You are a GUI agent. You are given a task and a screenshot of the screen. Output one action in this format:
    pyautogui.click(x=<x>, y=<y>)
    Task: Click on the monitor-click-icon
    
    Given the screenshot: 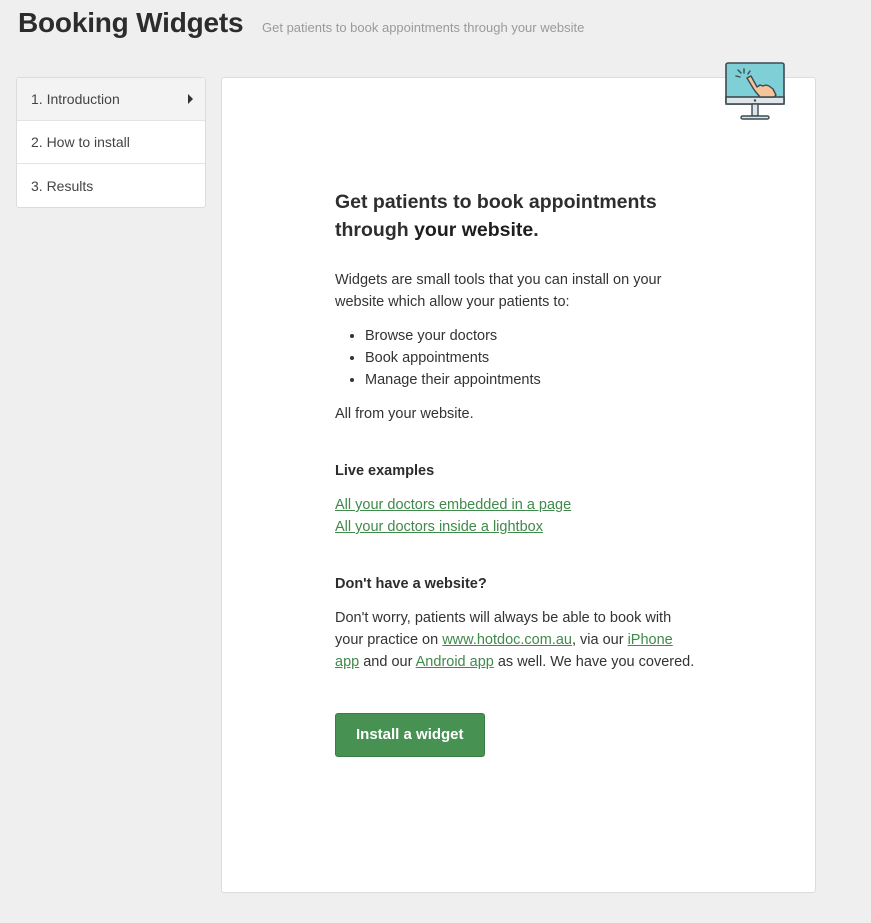 What is the action you would take?
    pyautogui.click(x=755, y=91)
    